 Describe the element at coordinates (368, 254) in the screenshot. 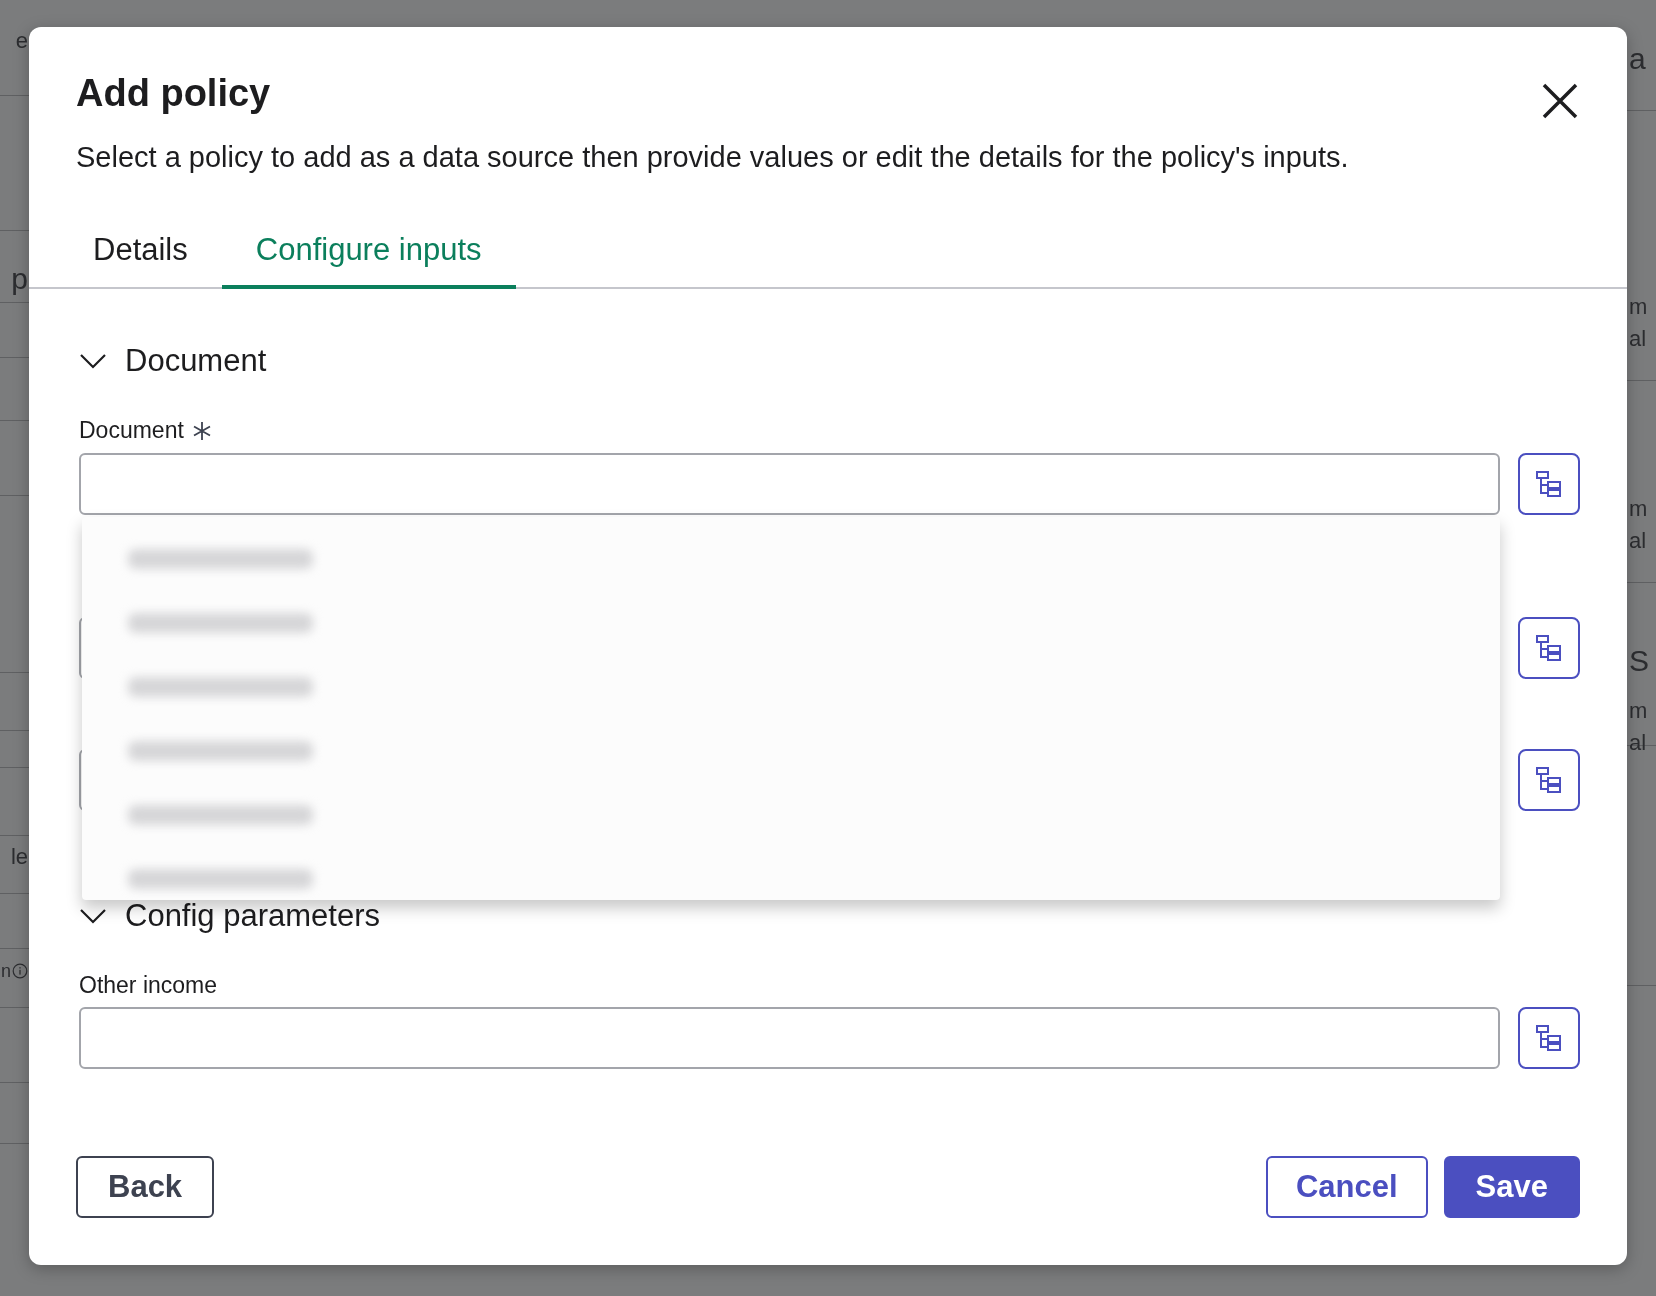

I see `tab: Configure inputs` at that location.